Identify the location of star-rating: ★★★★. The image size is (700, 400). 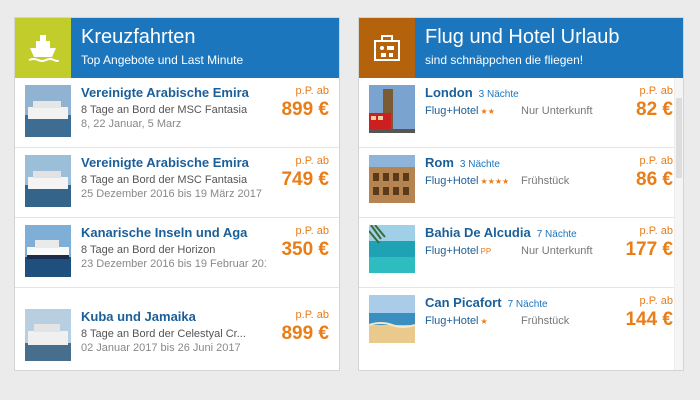
(495, 181).